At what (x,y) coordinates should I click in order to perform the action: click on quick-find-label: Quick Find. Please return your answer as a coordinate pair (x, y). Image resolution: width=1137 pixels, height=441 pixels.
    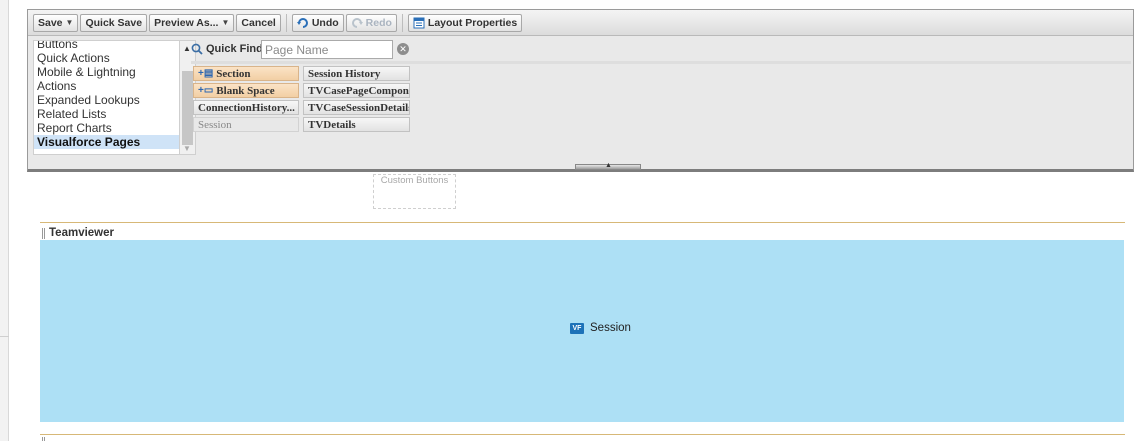
    Looking at the image, I should click on (227, 49).